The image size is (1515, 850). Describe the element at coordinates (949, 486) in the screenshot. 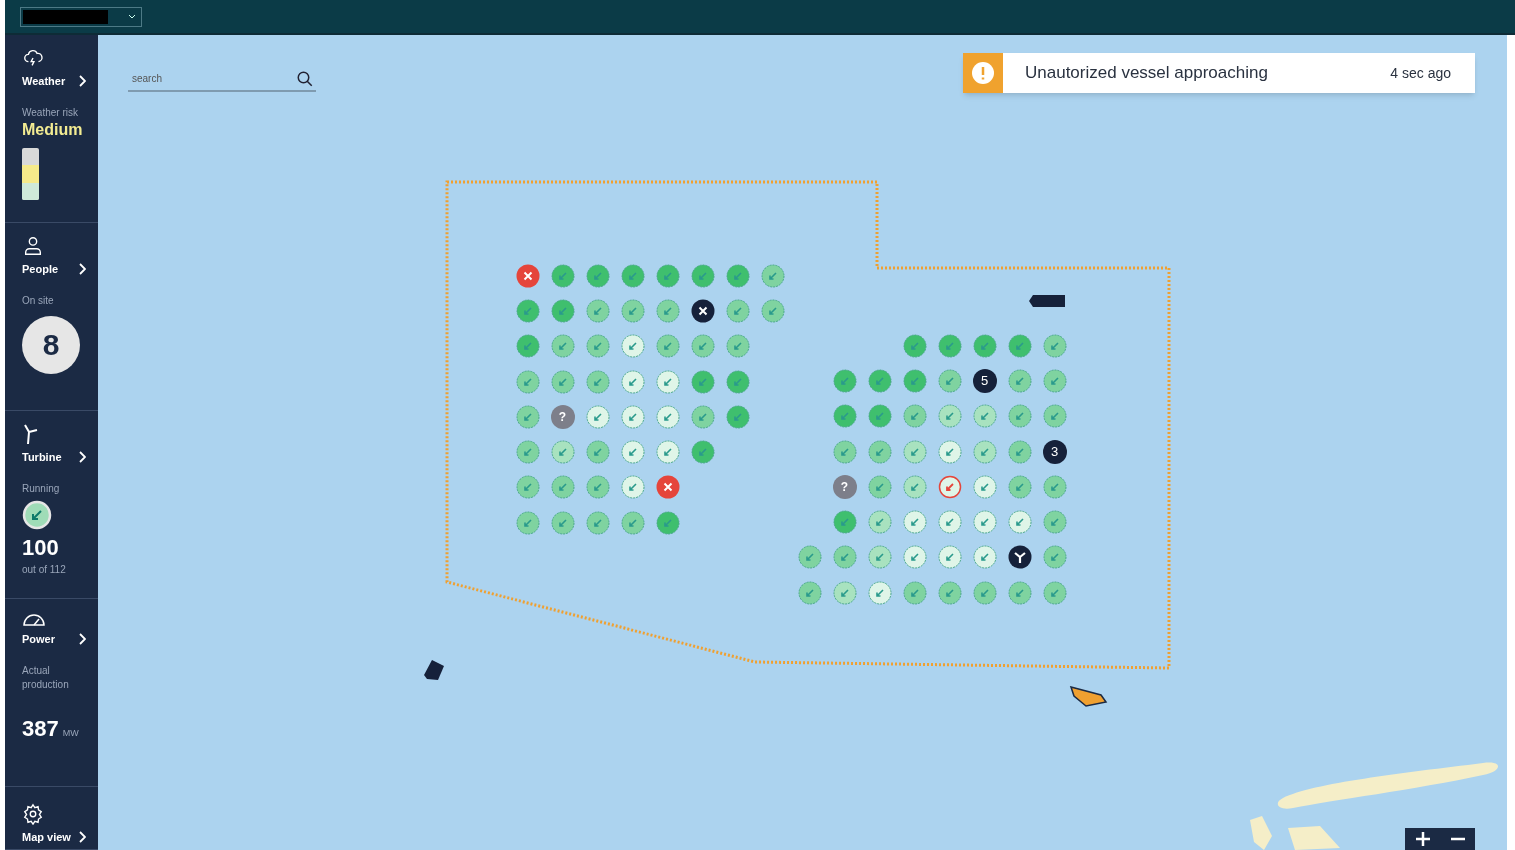

I see `alert-turbine-marker` at that location.